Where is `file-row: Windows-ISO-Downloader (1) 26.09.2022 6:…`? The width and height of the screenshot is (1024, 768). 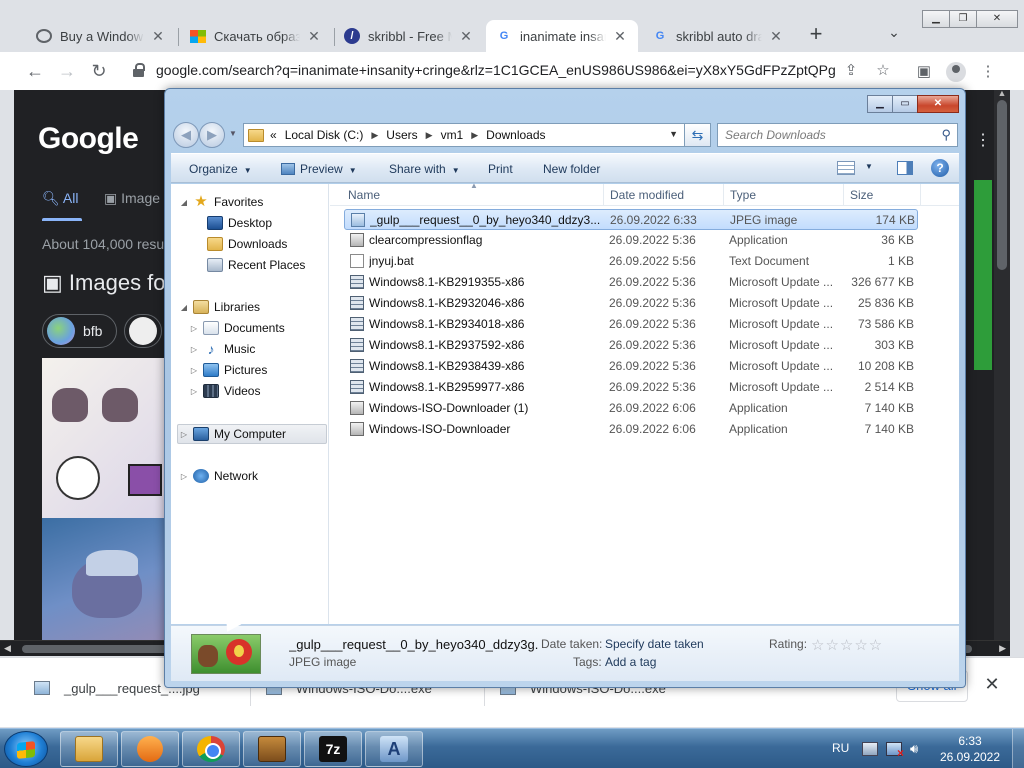 file-row: Windows-ISO-Downloader (1) 26.09.2022 6:… is located at coordinates (631, 408).